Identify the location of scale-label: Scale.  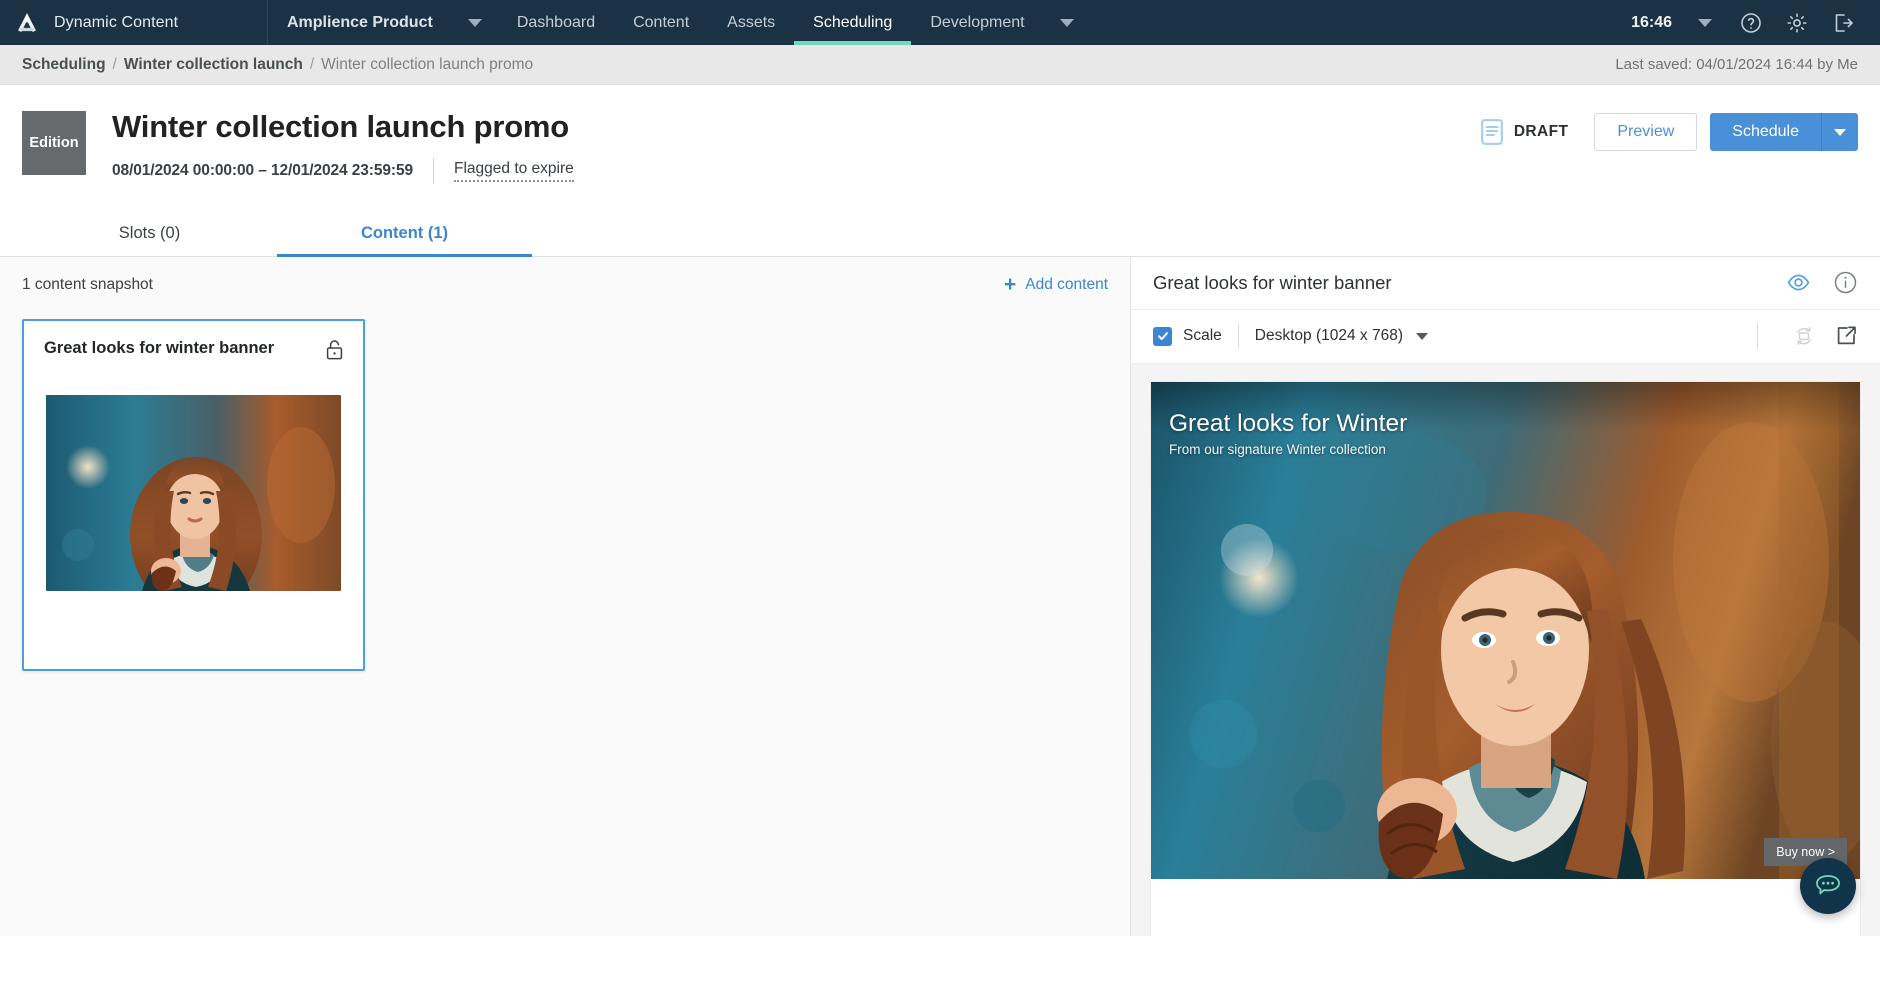
(1202, 336).